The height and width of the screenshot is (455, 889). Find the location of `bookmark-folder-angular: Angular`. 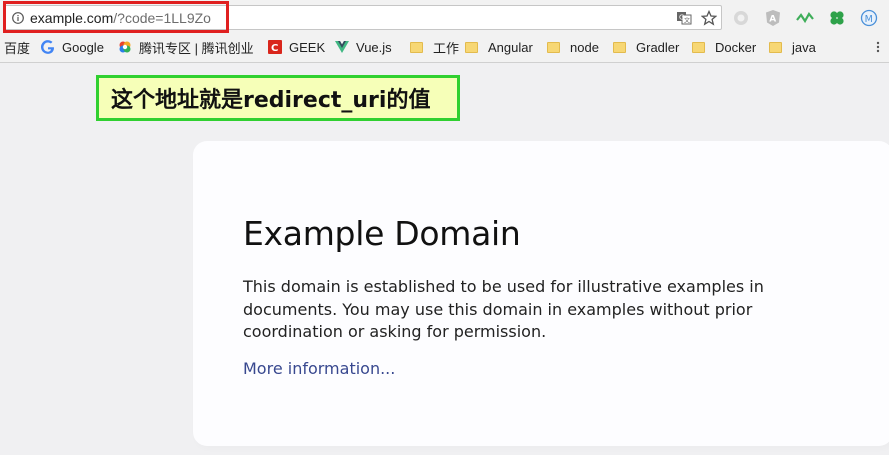

bookmark-folder-angular: Angular is located at coordinates (499, 47).